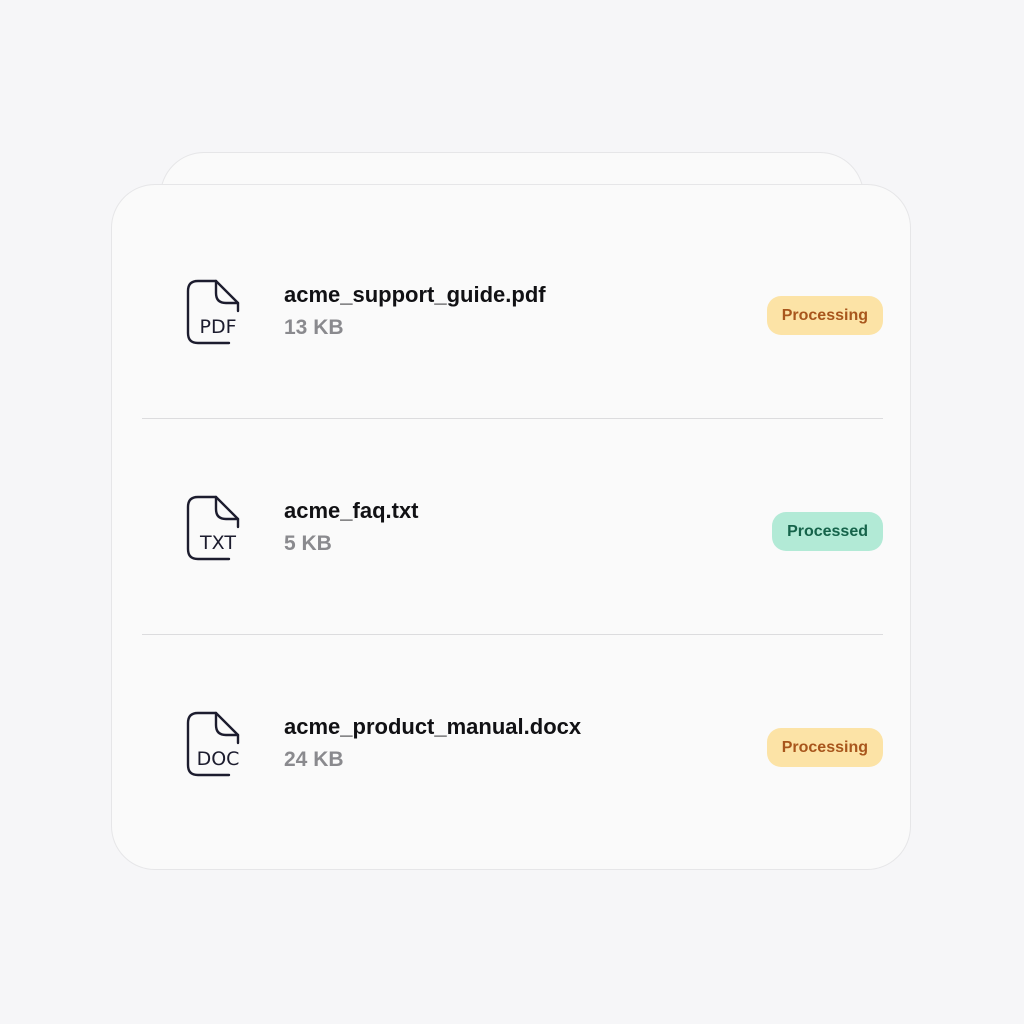 The height and width of the screenshot is (1024, 1024). Describe the element at coordinates (217, 543) in the screenshot. I see `file-type-label: TXT` at that location.